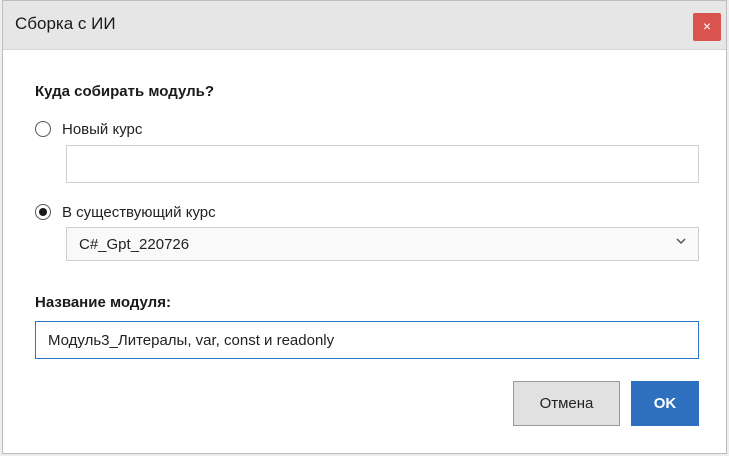 This screenshot has height=456, width=729. I want to click on module-name-input, so click(367, 340).